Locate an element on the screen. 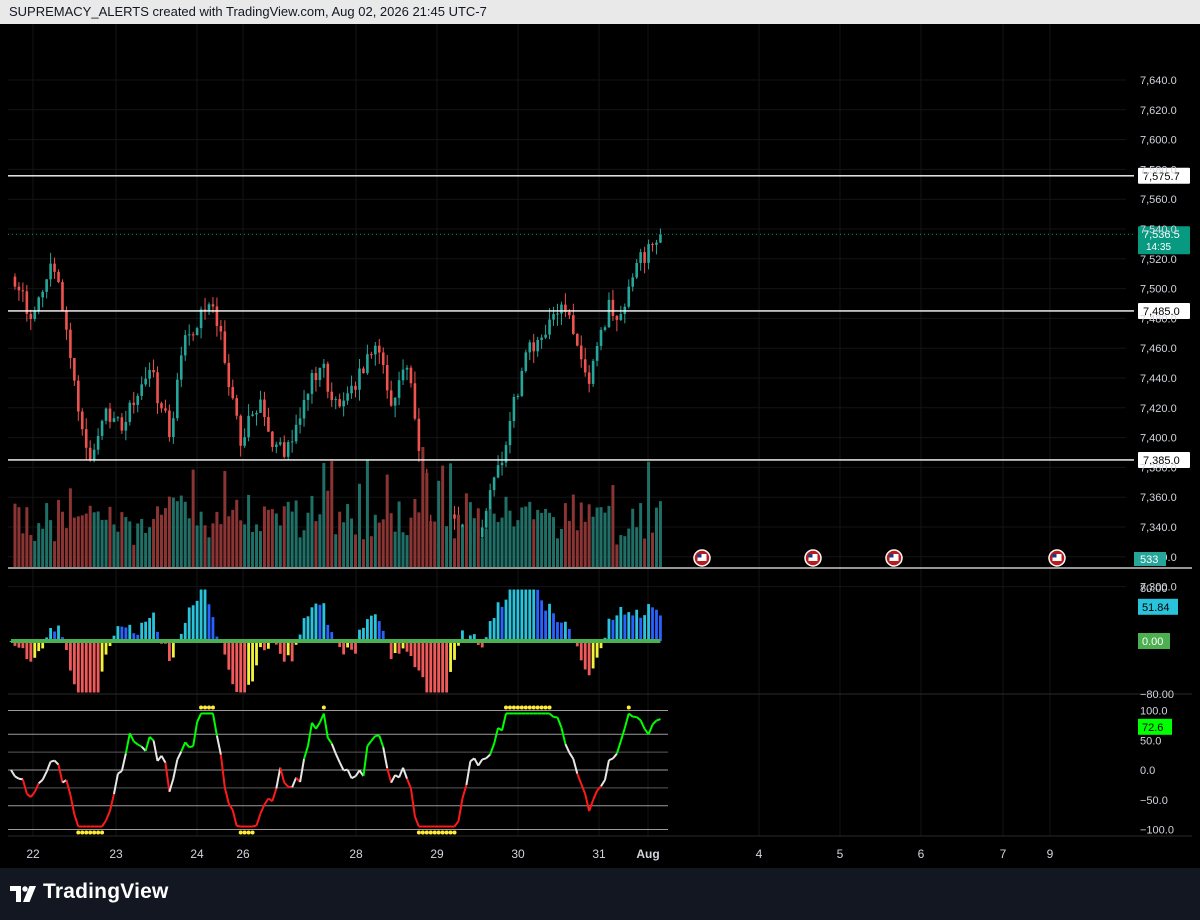 Image resolution: width=1200 pixels, height=920 pixels. tradingview-brand: TradingView is located at coordinates (106, 892).